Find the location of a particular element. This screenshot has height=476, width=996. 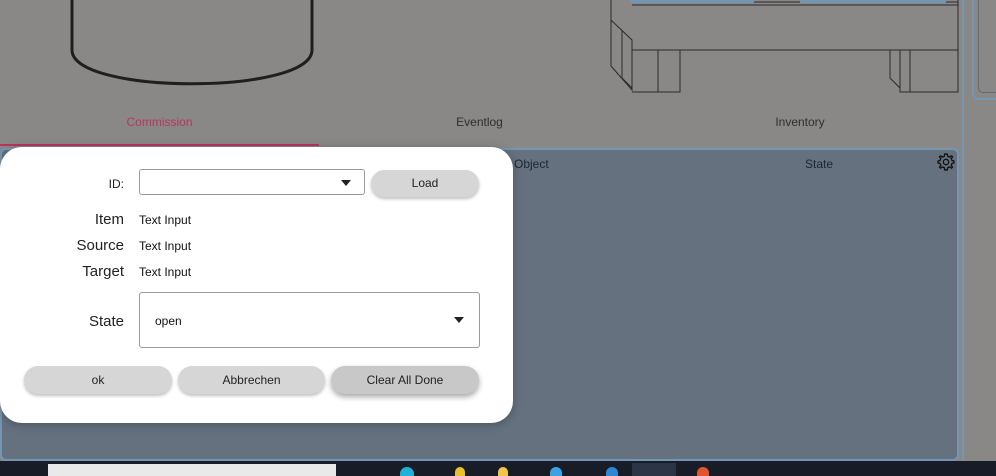

state-dropdown: open is located at coordinates (309, 320).